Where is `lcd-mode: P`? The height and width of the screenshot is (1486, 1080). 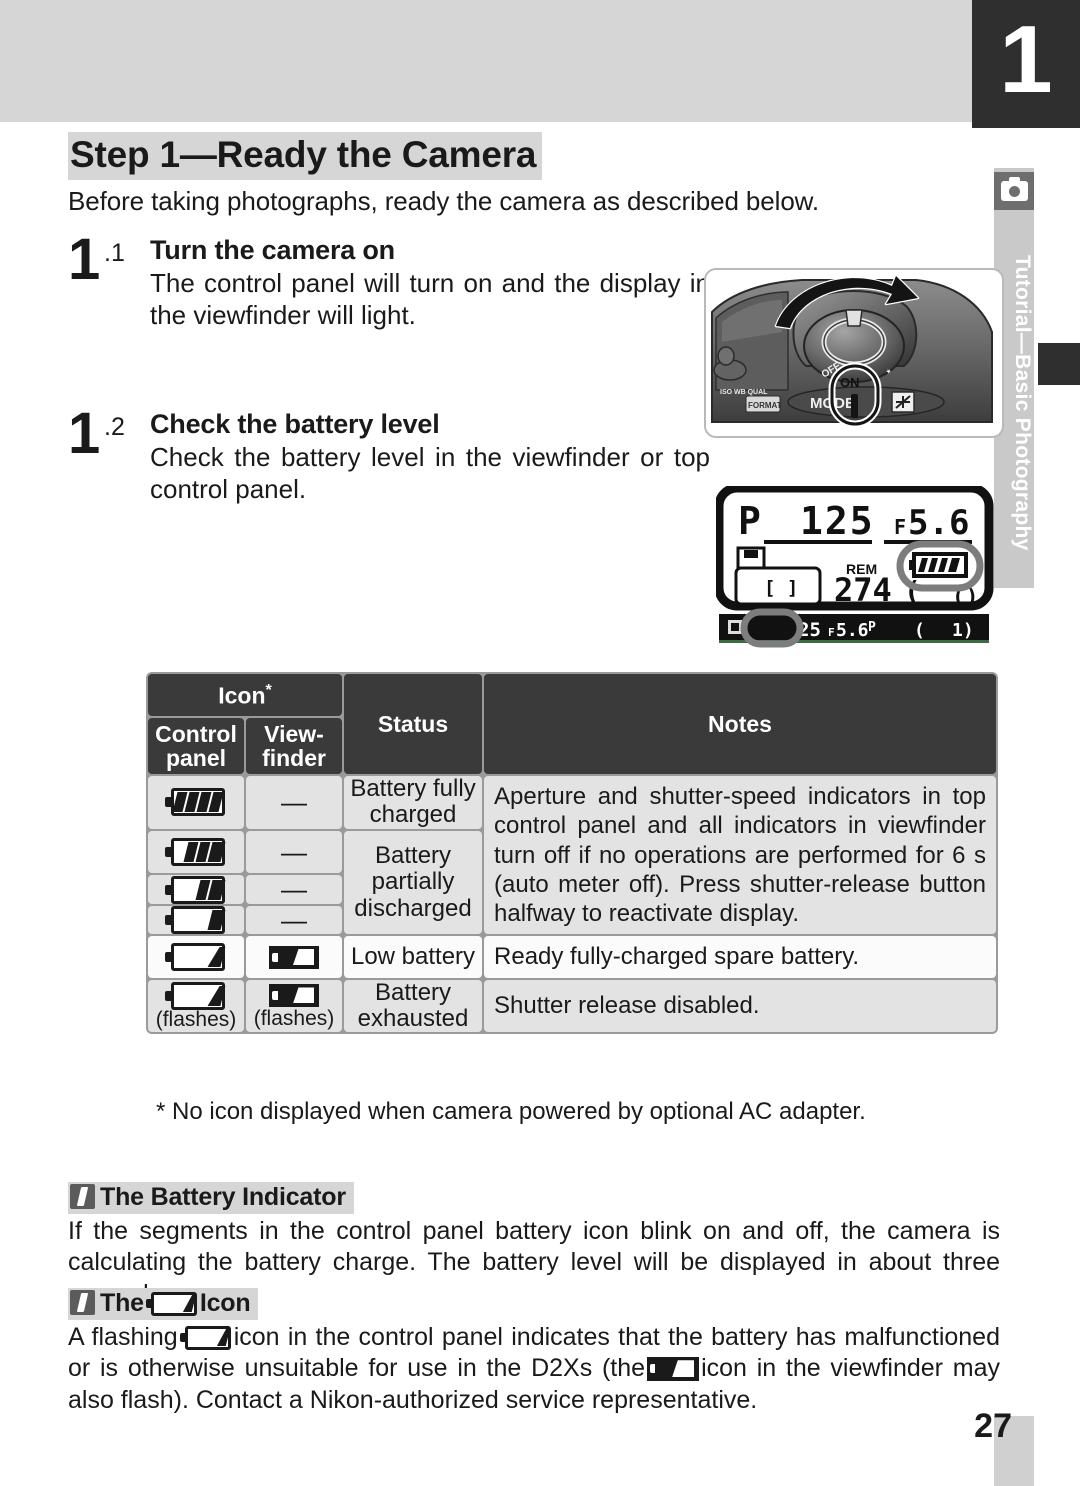
lcd-mode: P is located at coordinates (749, 521).